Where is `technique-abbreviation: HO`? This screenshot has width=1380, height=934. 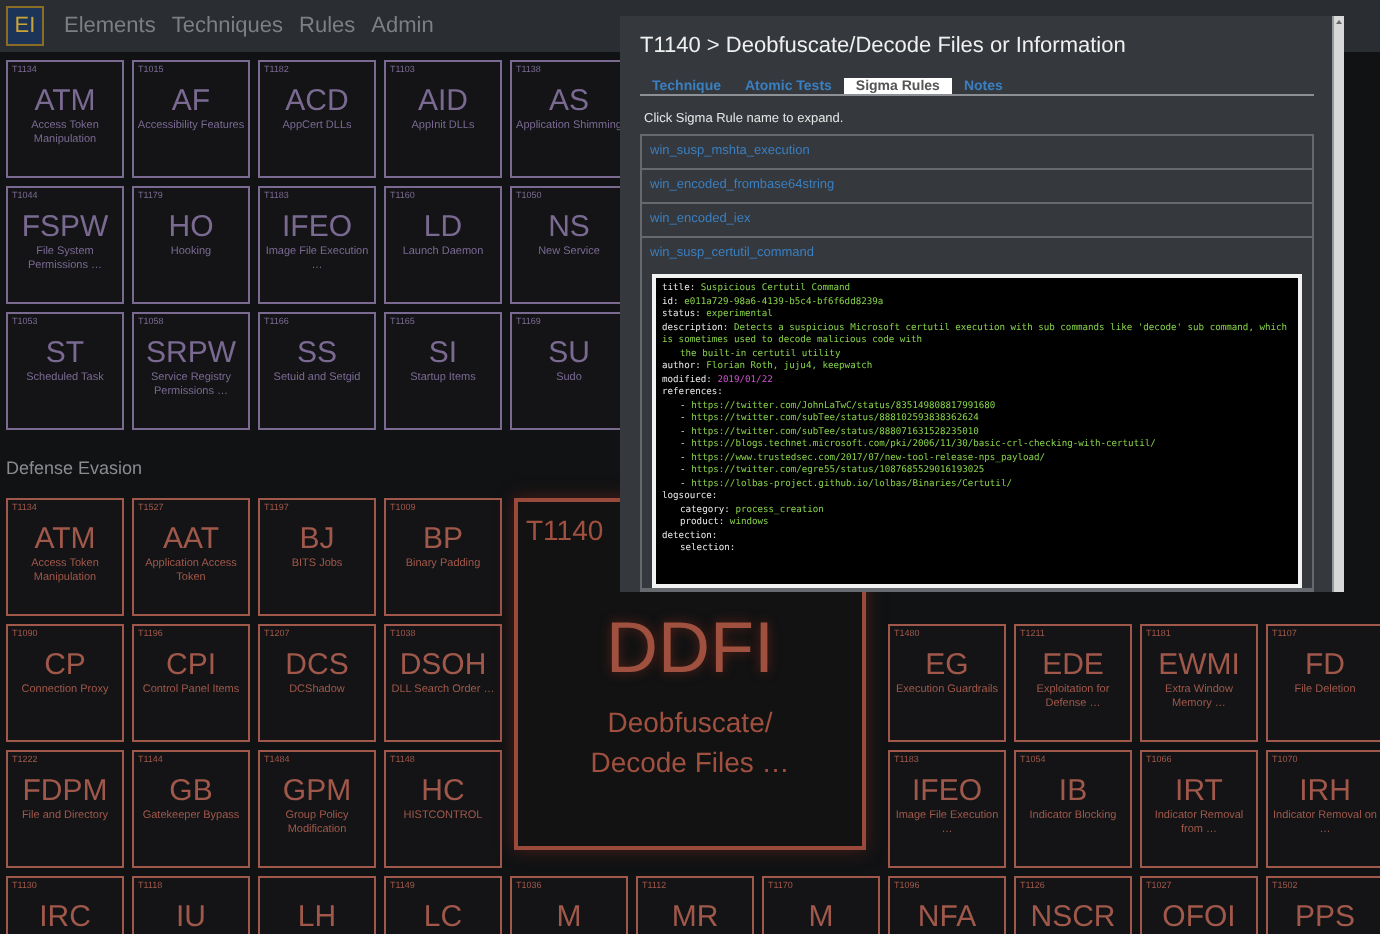 technique-abbreviation: HO is located at coordinates (191, 227).